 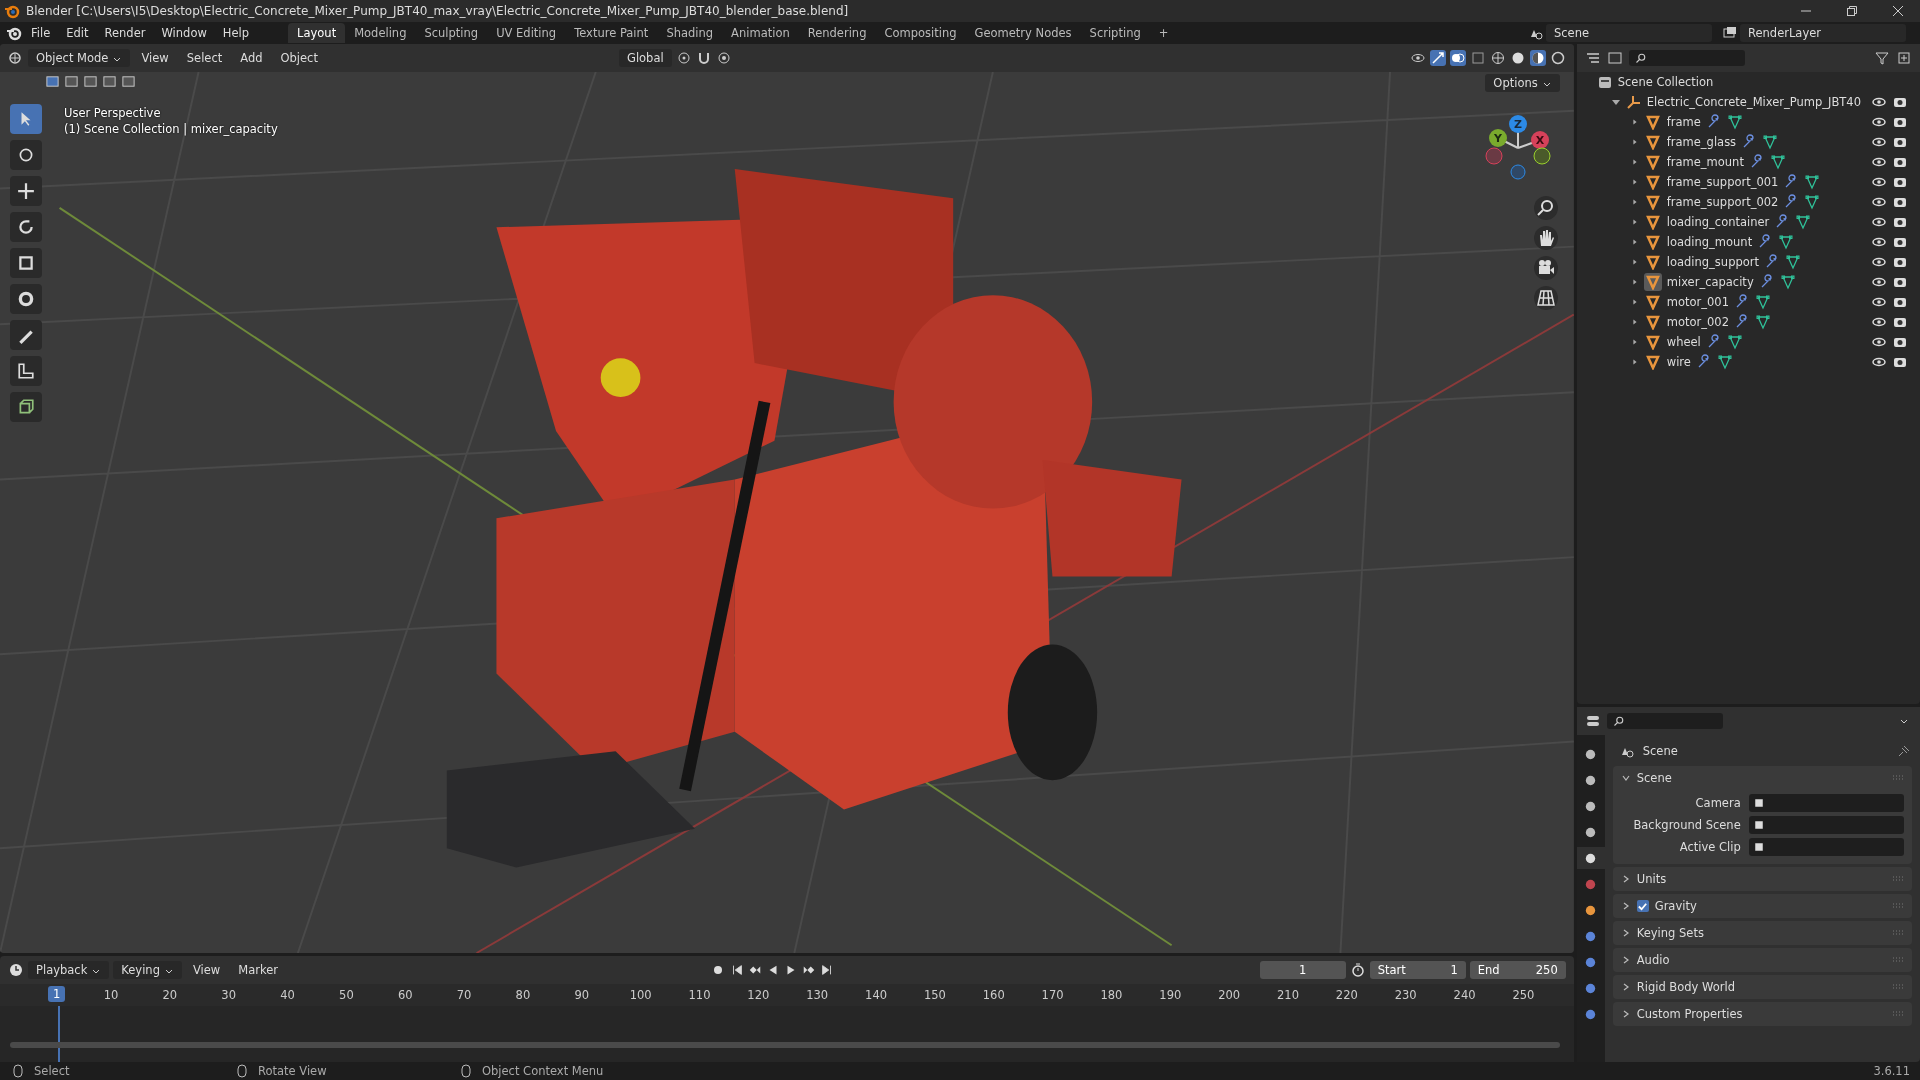 I want to click on outliner-item: frame, so click(x=1683, y=122).